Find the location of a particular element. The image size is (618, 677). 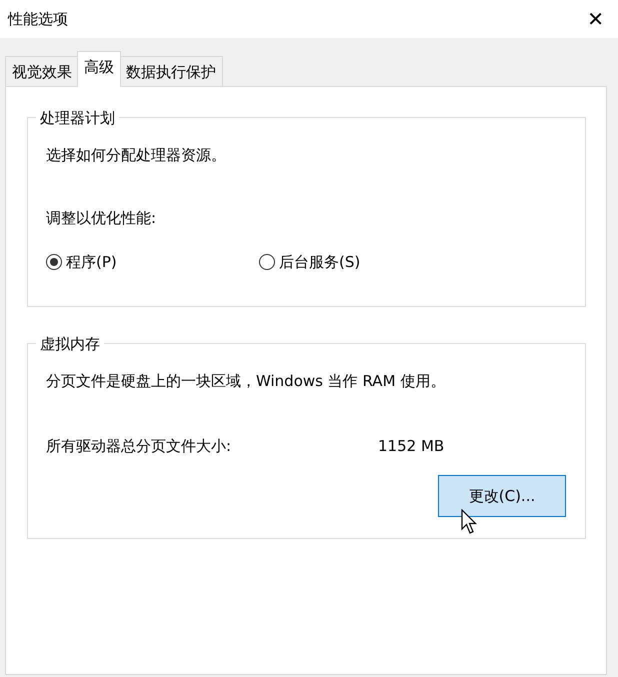

tab: 数据执行保护 is located at coordinates (171, 71).